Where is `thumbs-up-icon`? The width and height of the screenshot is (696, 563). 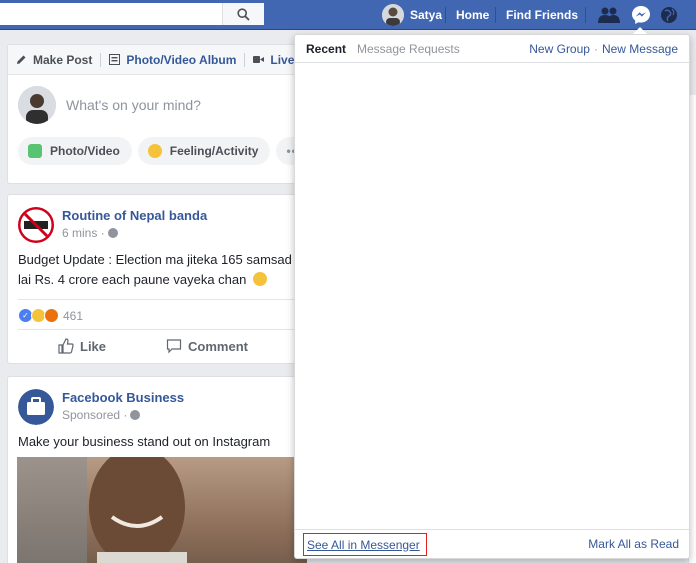
thumbs-up-icon is located at coordinates (66, 346).